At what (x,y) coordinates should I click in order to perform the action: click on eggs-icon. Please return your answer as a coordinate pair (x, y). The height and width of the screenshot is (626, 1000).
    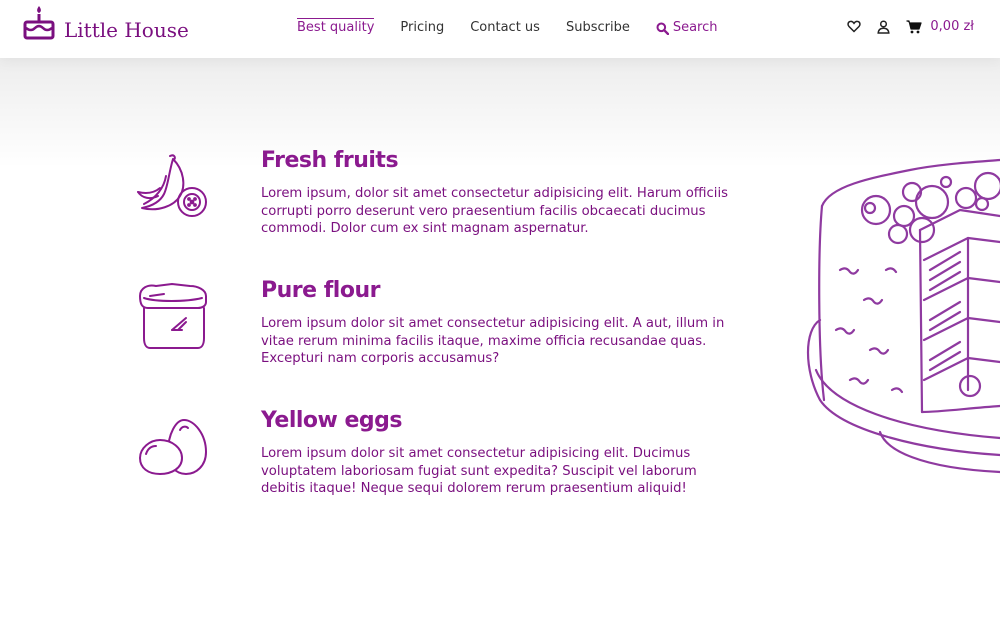
    Looking at the image, I should click on (173, 447).